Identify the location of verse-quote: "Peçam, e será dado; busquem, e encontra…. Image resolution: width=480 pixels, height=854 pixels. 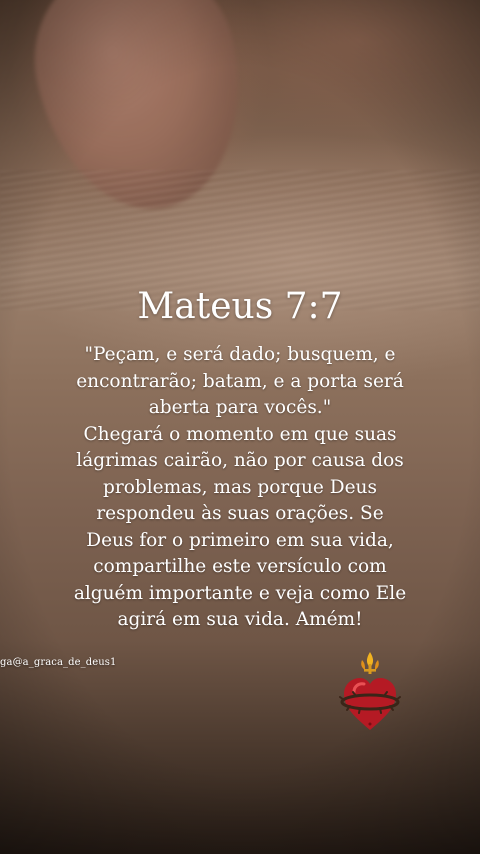
(240, 381).